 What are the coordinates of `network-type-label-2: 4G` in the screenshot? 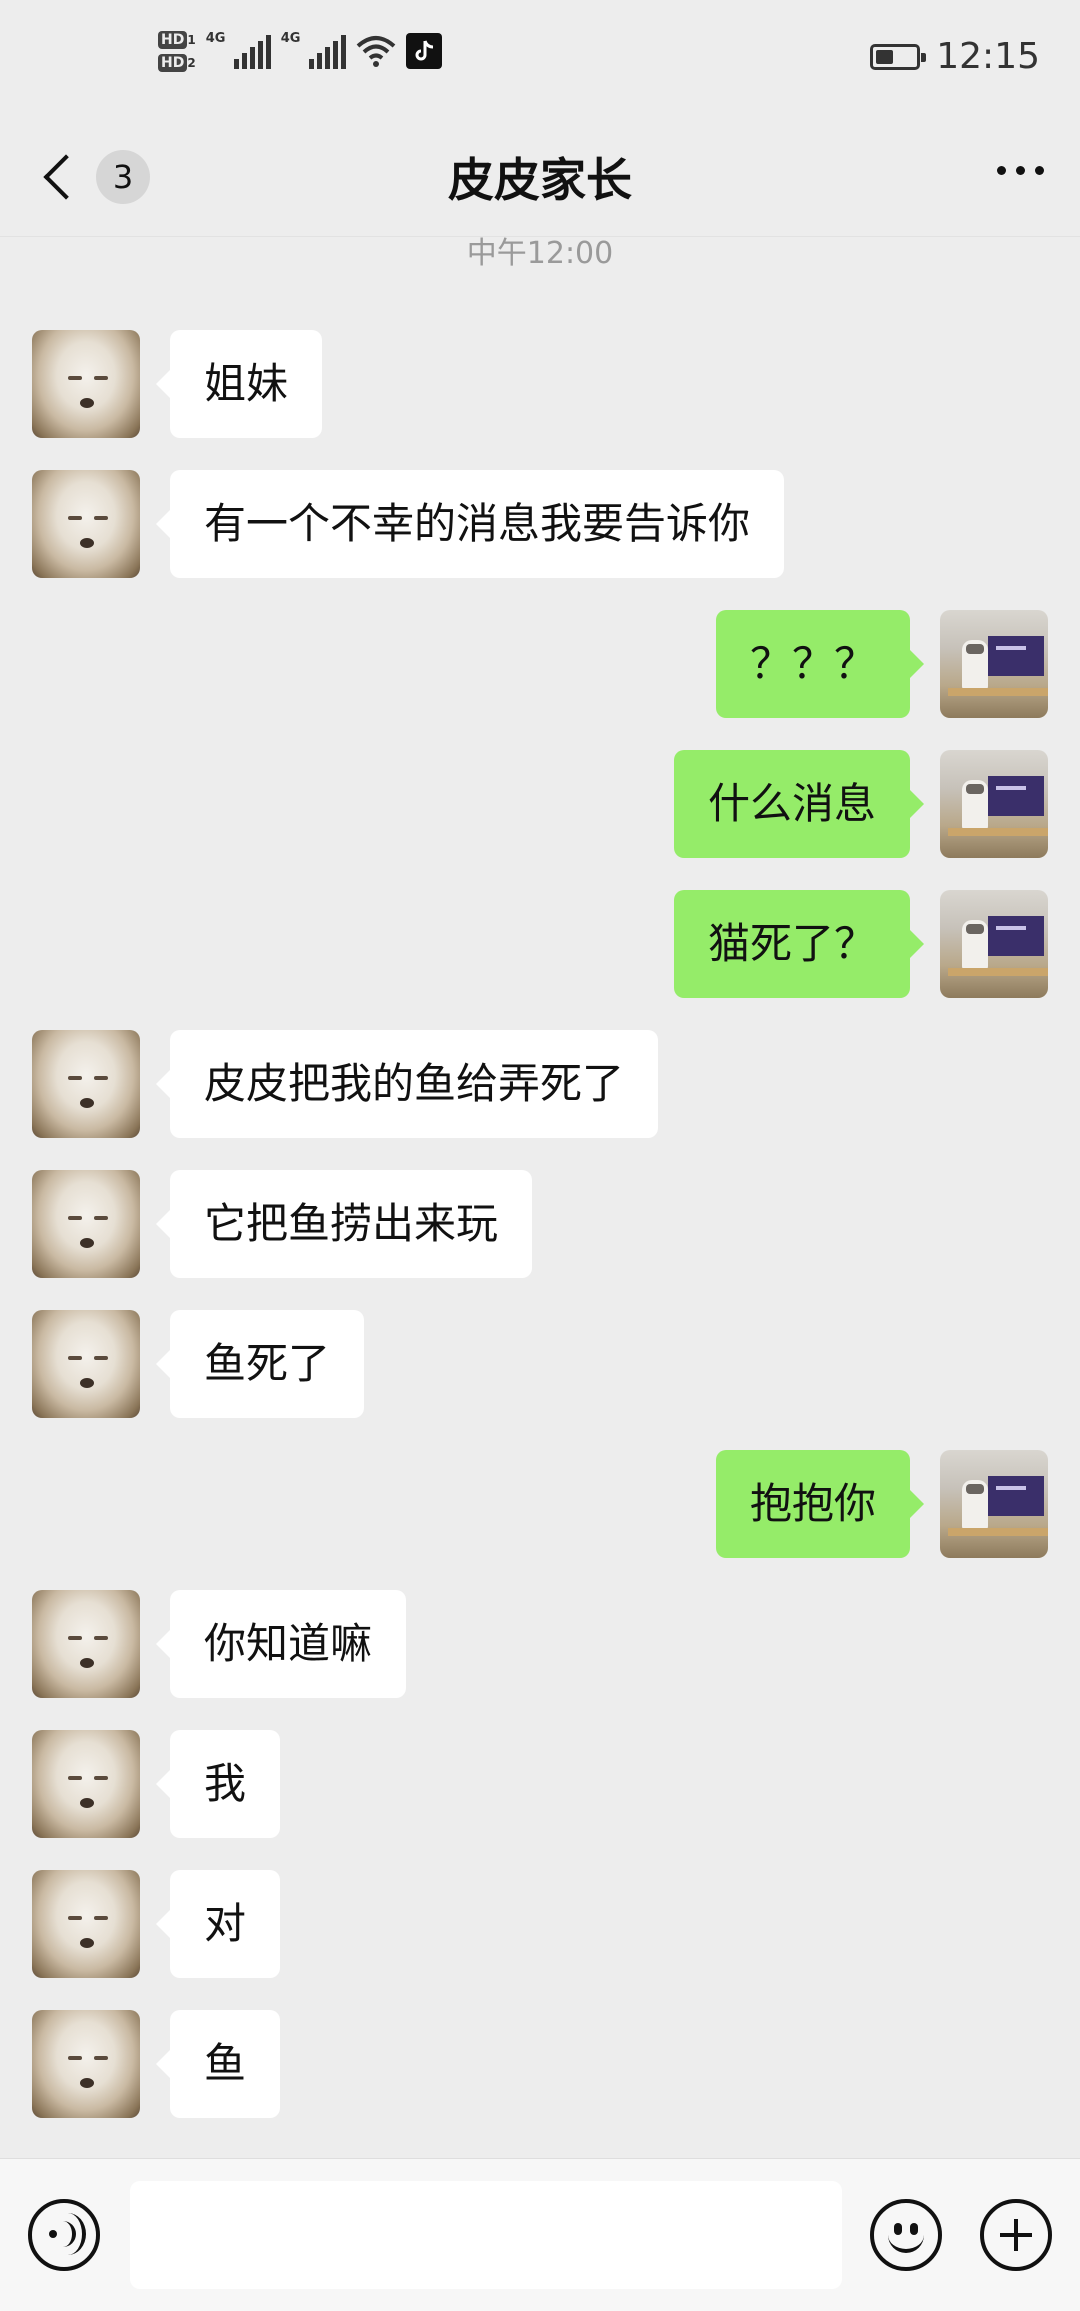 It's located at (290, 38).